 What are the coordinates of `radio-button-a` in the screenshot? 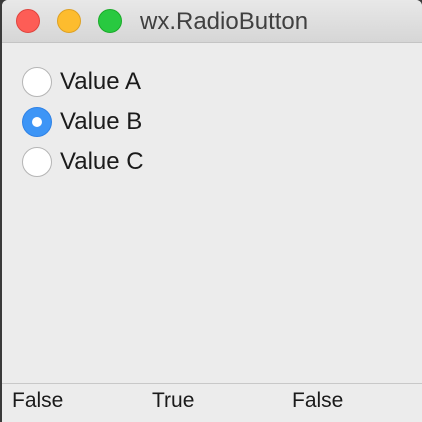 It's located at (37, 82).